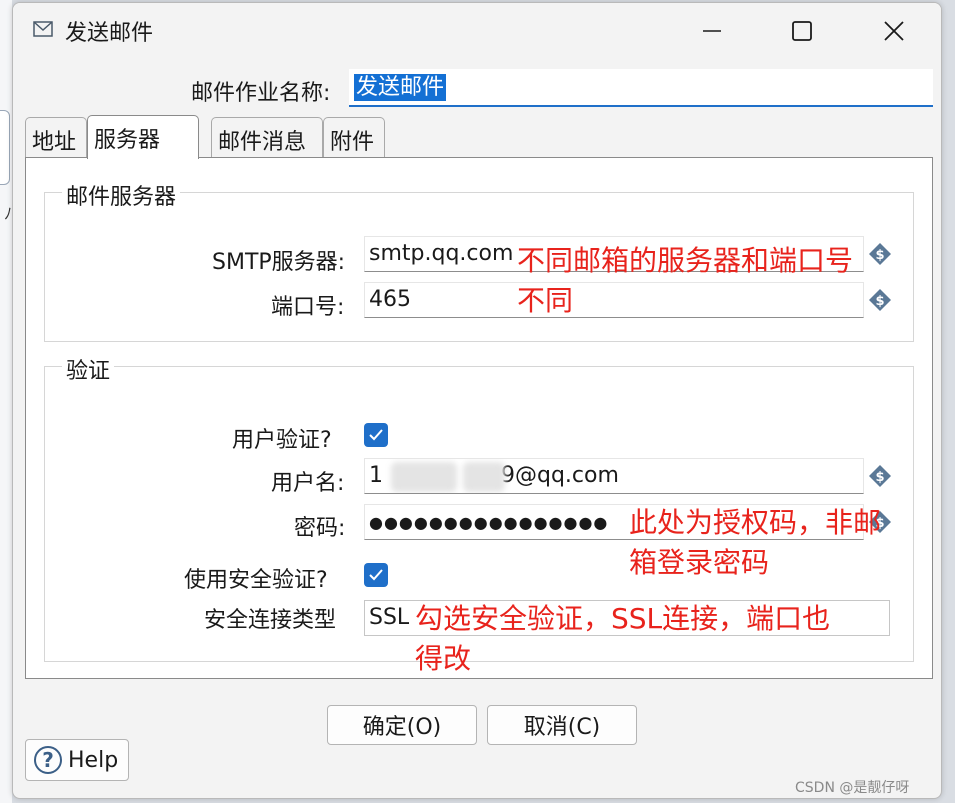 The height and width of the screenshot is (803, 955). I want to click on close-icon, so click(894, 31).